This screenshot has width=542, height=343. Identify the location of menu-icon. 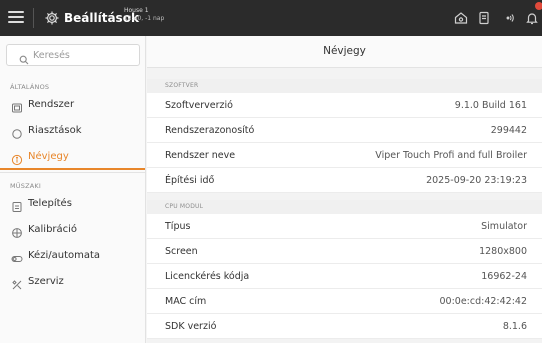
(16, 18).